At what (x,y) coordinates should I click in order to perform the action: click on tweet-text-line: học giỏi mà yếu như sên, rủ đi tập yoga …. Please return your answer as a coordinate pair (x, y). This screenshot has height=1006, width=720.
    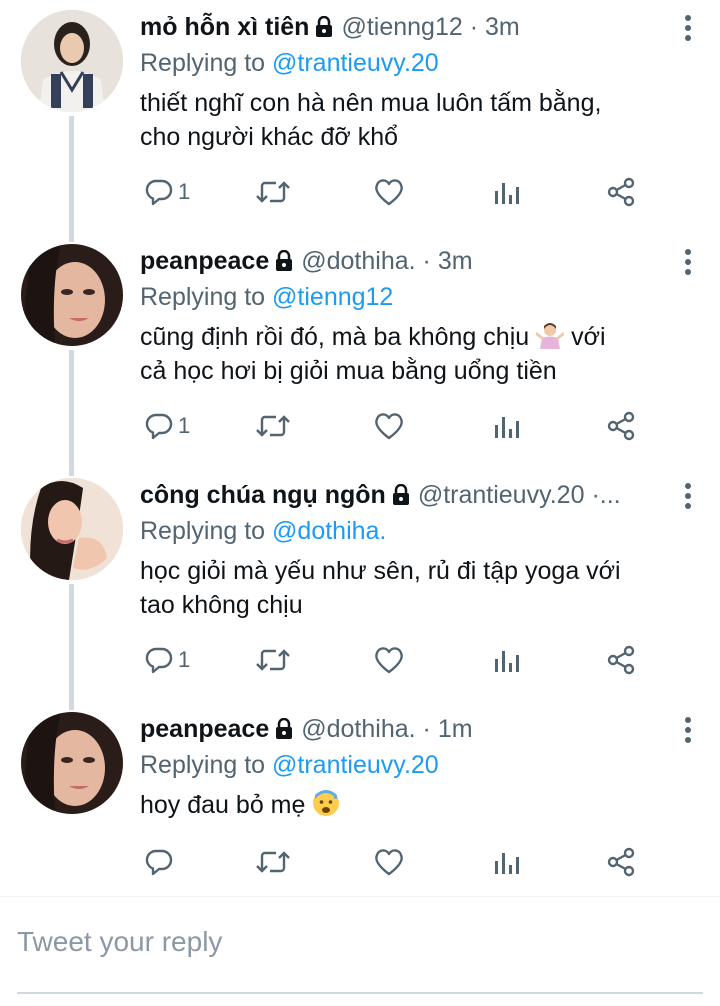
    Looking at the image, I should click on (380, 571).